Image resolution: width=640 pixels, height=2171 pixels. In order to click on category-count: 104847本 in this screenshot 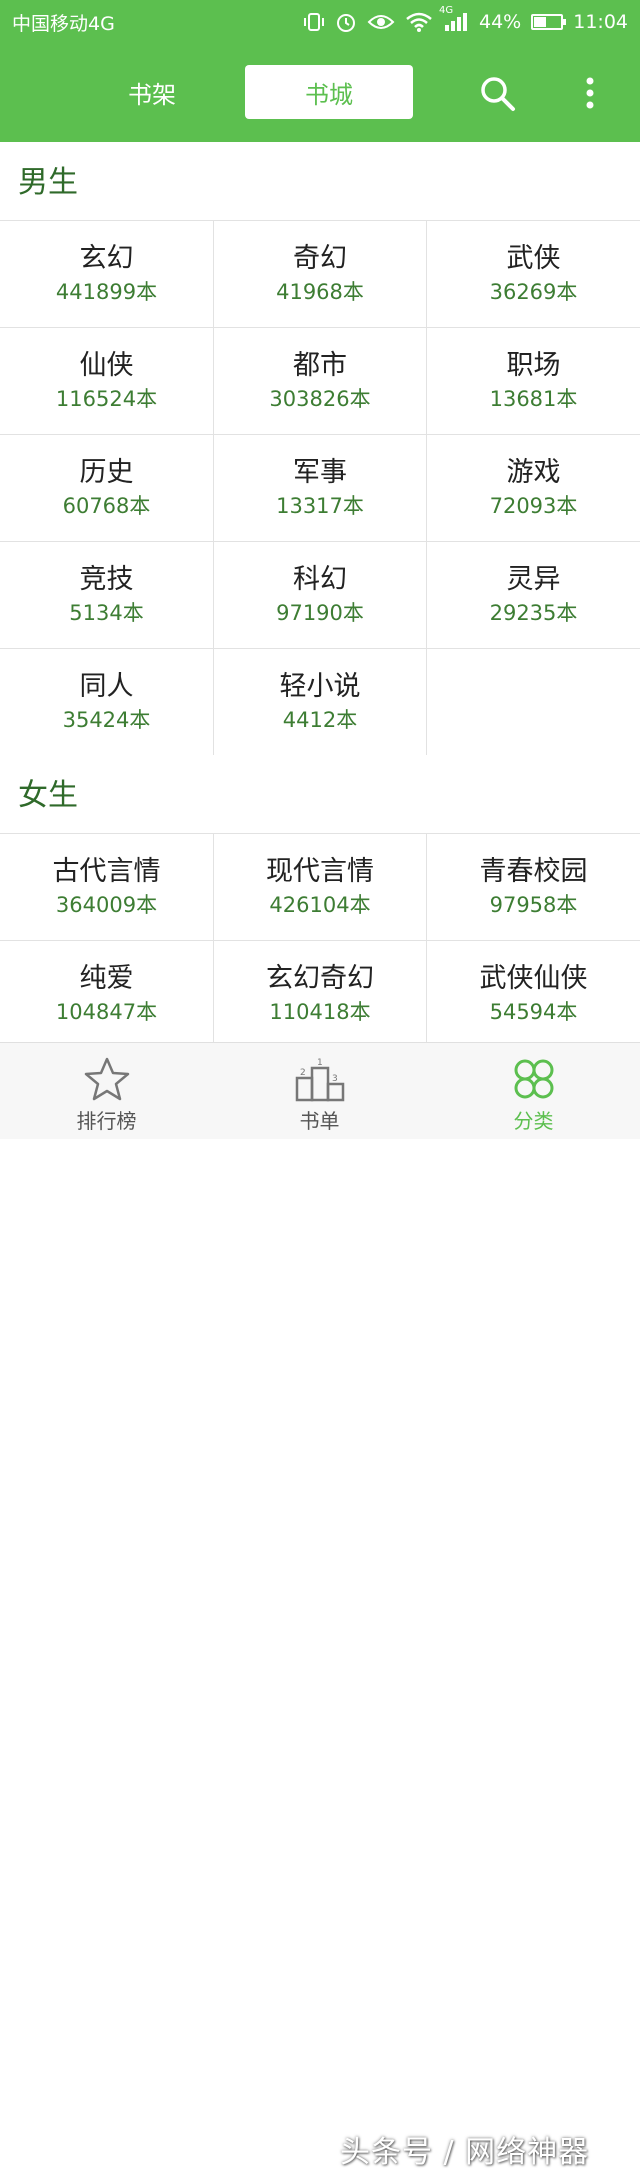, I will do `click(106, 1012)`.